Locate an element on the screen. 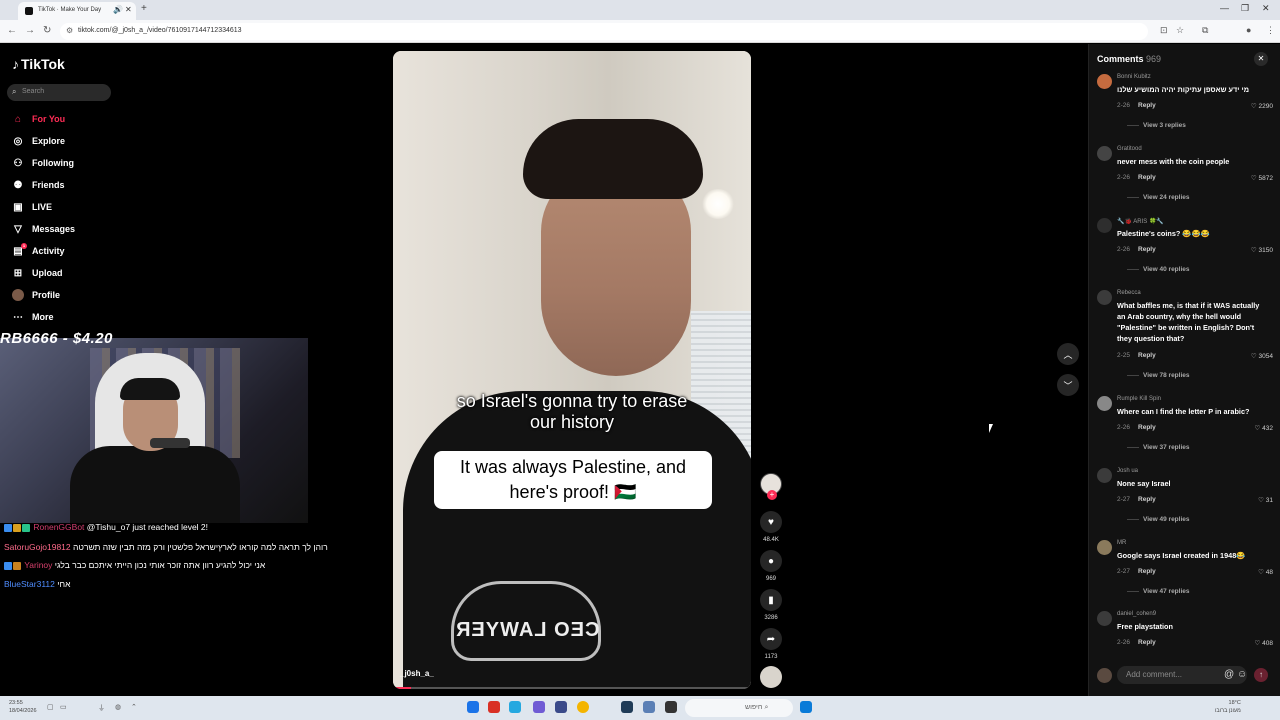 This screenshot has width=1280, height=720. chrome-icon is located at coordinates (583, 707).